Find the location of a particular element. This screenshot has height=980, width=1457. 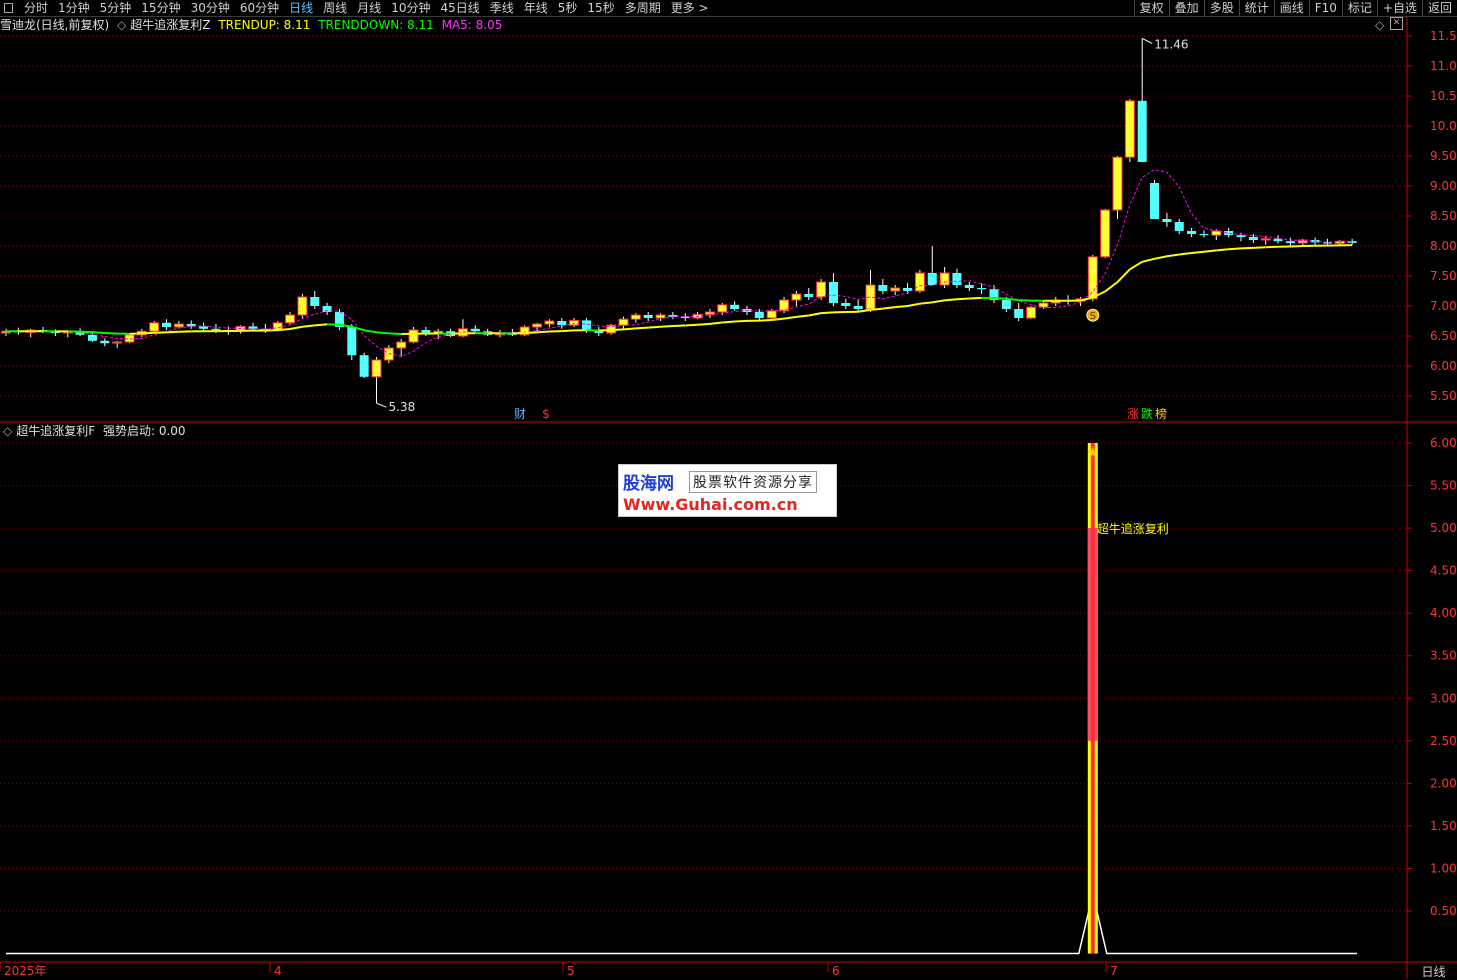

watermark-subtitle: 股票软件资源分享 is located at coordinates (753, 482).